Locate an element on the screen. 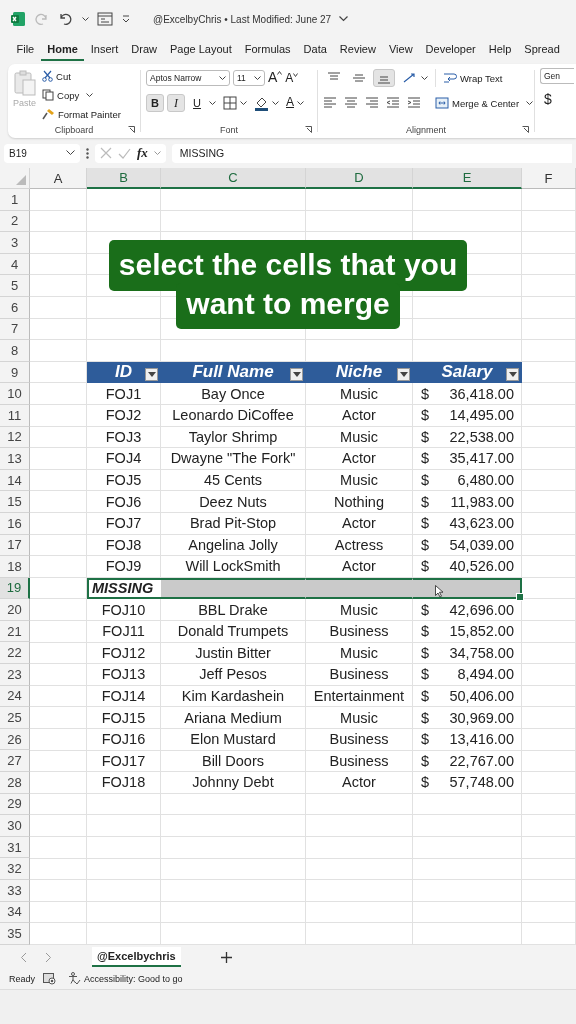  font-name-dropdown: Aptos Narrow is located at coordinates (188, 78).